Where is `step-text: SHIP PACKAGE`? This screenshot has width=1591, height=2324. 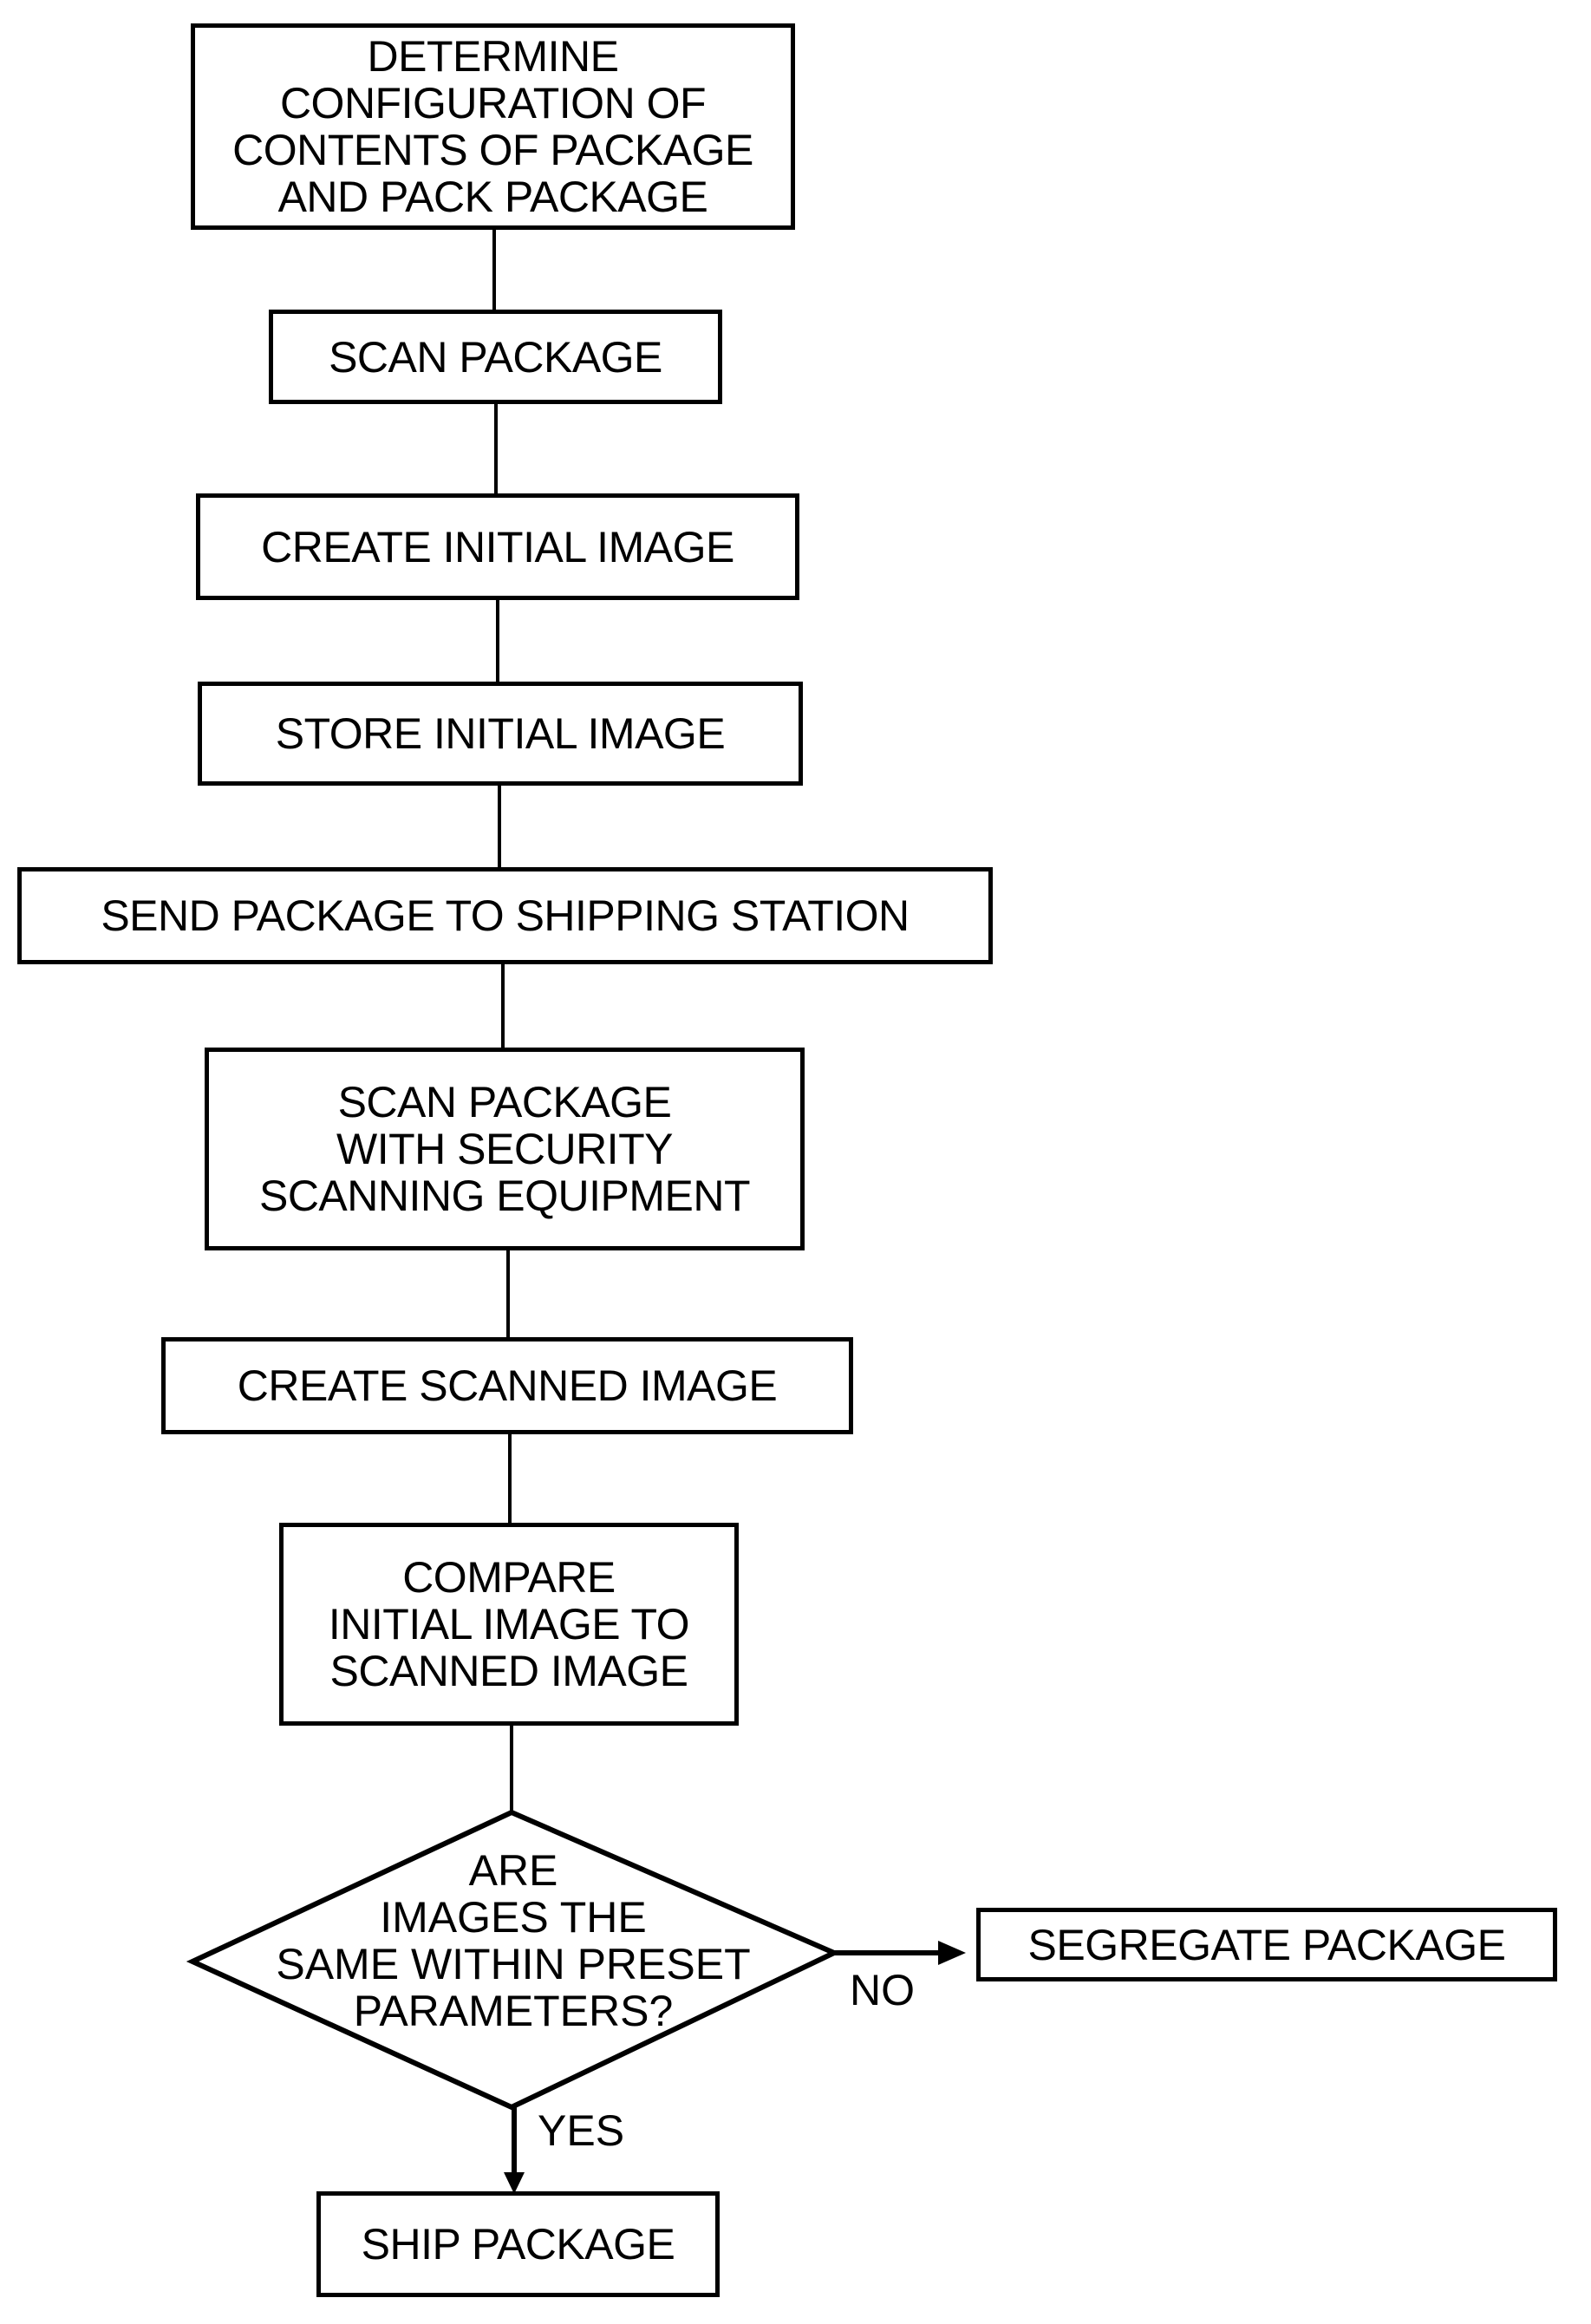
step-text: SHIP PACKAGE is located at coordinates (518, 2244).